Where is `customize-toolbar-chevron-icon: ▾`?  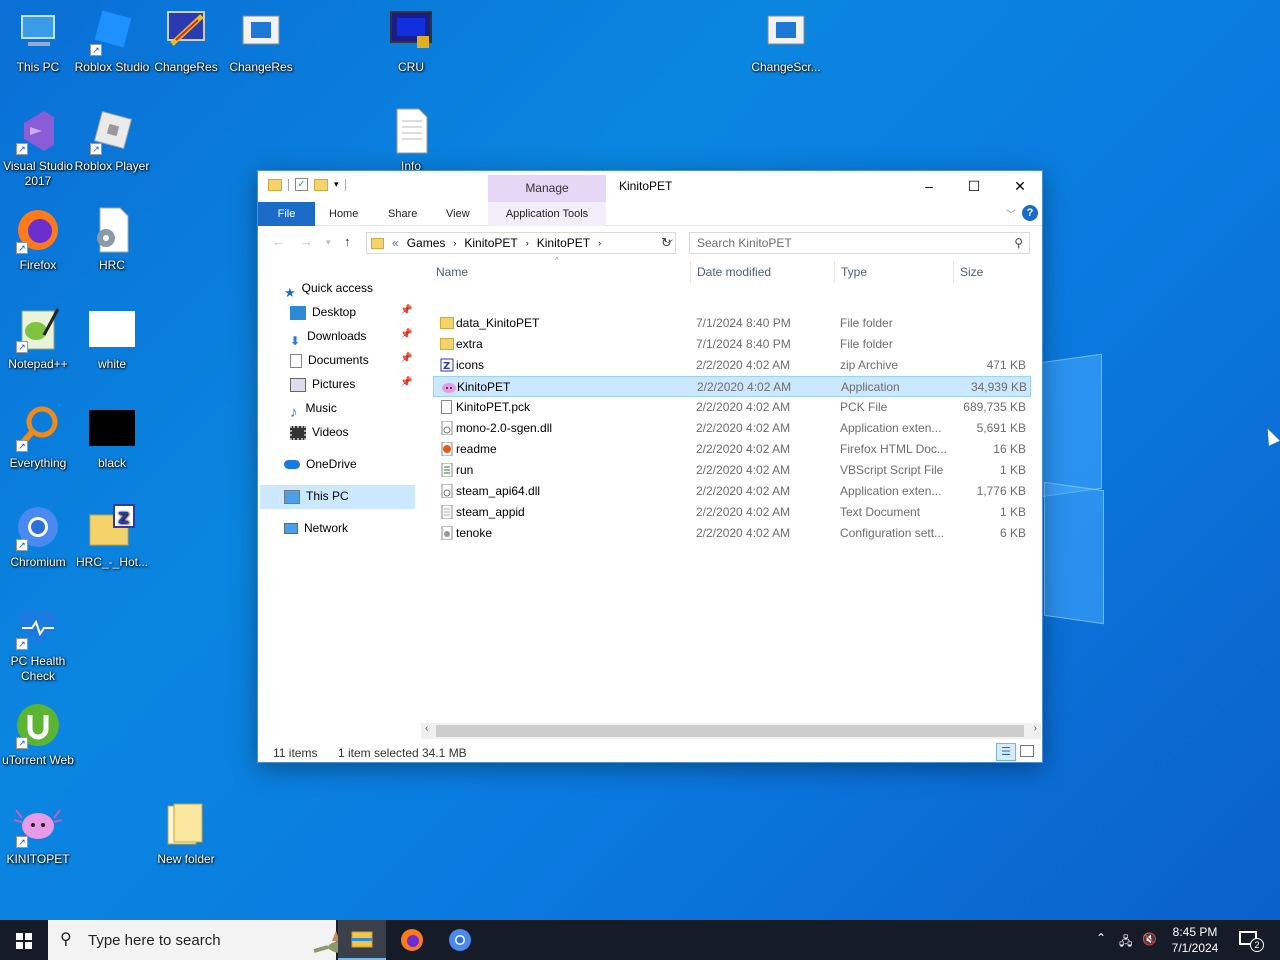
customize-toolbar-chevron-icon: ▾ is located at coordinates (336, 184).